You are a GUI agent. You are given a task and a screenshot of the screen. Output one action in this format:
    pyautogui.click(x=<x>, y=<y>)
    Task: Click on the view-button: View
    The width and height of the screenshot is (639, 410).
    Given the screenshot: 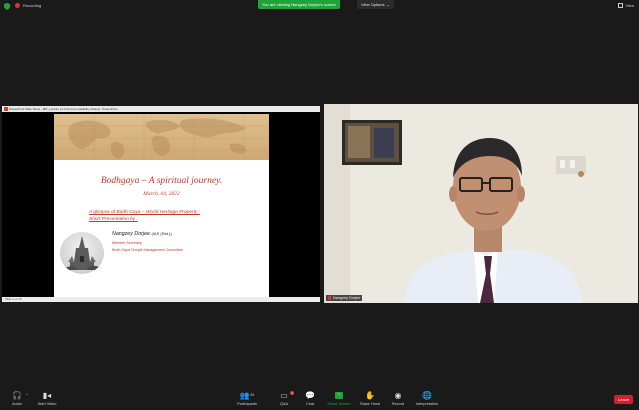 What is the action you would take?
    pyautogui.click(x=626, y=5)
    